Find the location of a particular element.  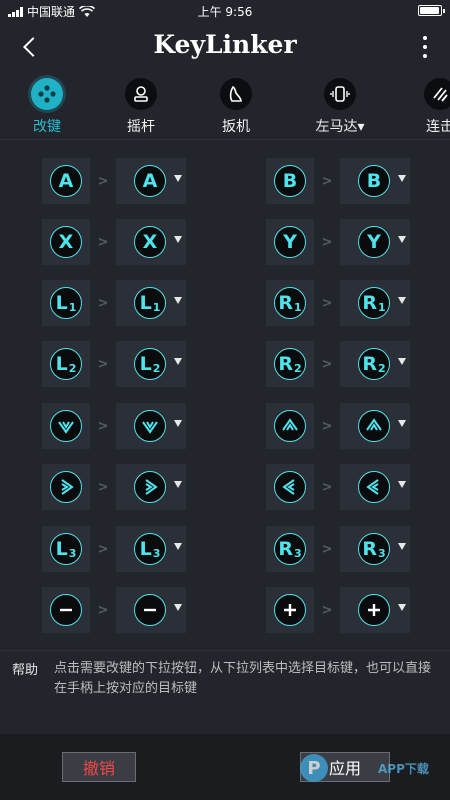

key-r2-icon: R2 is located at coordinates (374, 364).